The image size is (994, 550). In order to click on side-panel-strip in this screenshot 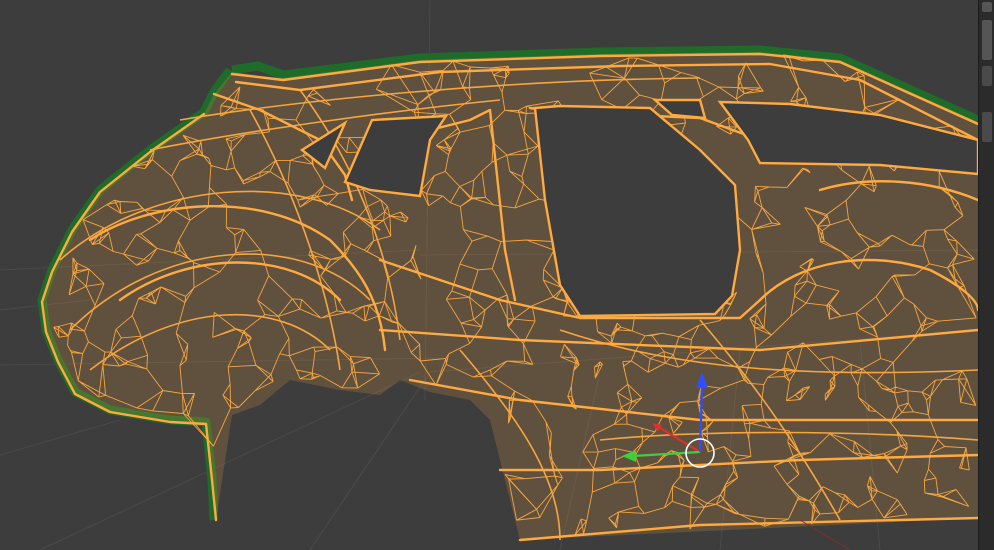, I will do `click(986, 275)`.